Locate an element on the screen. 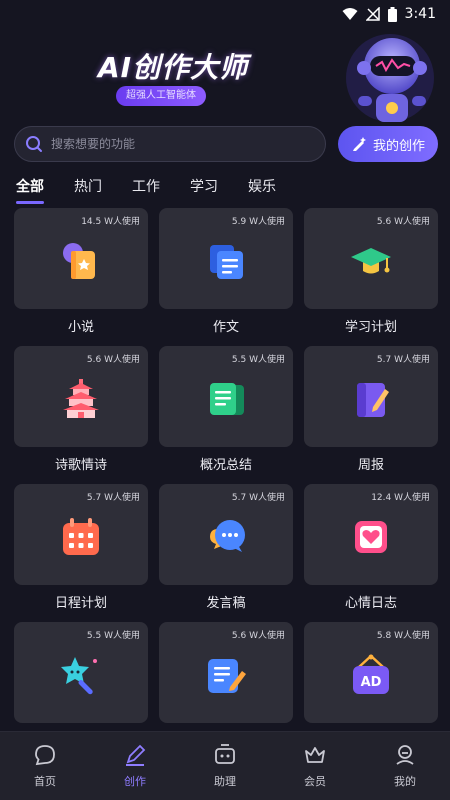 The width and height of the screenshot is (450, 800). feature-schedule: 5.7 W人使用 日程计划 is located at coordinates (81, 553).